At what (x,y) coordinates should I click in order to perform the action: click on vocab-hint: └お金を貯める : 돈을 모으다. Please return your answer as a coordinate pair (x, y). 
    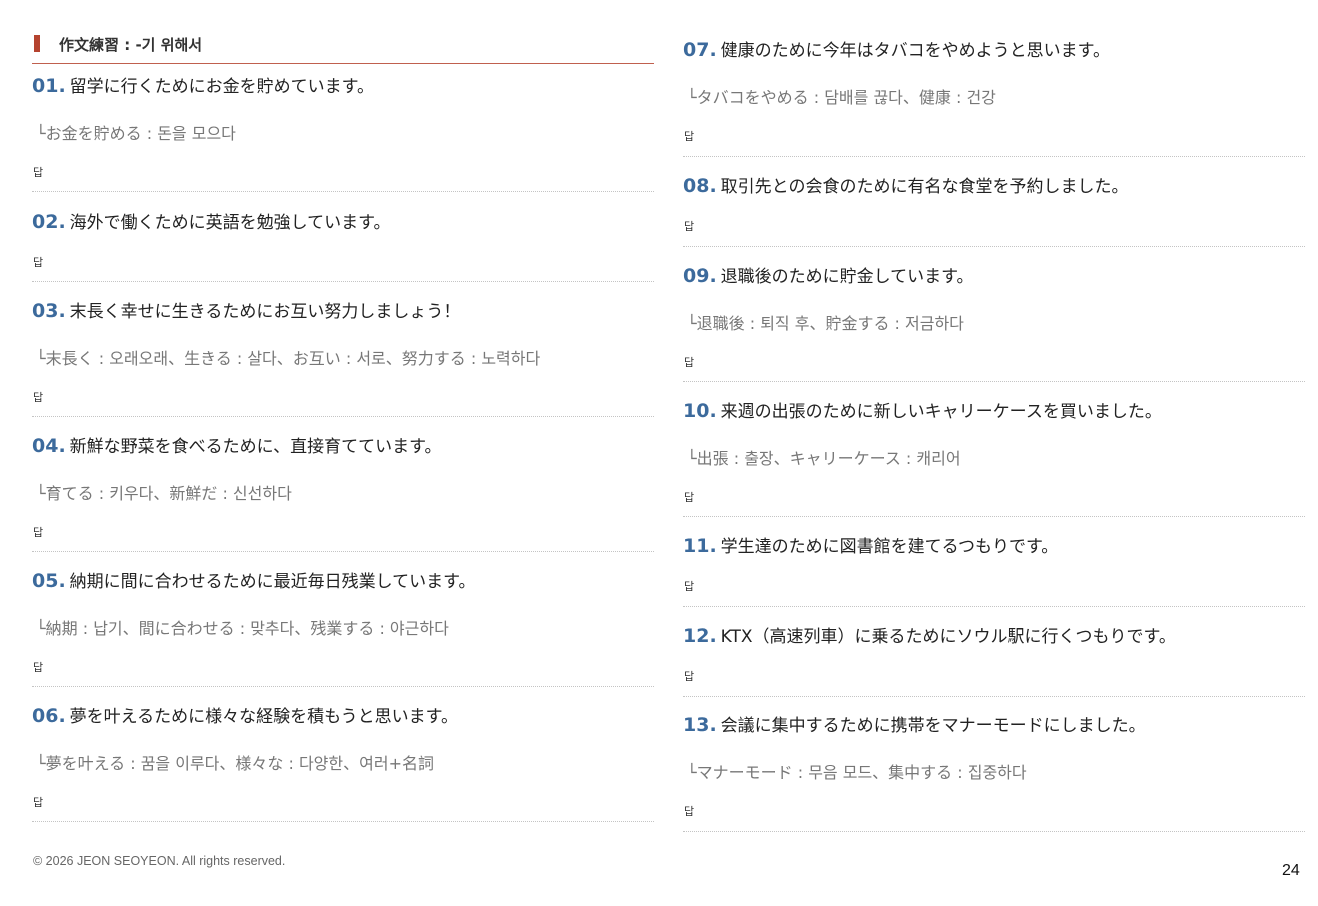
    Looking at the image, I should click on (136, 133).